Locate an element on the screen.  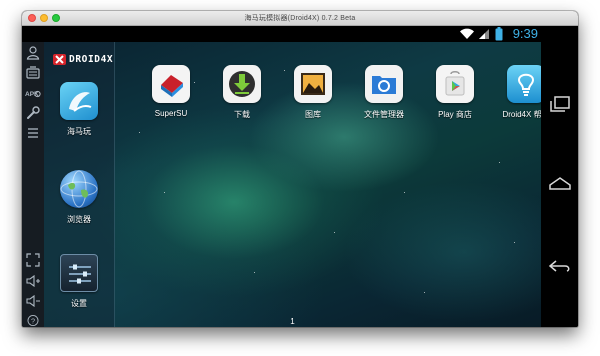
app-label: Droid4X 帮助 is located at coordinates (521, 114).